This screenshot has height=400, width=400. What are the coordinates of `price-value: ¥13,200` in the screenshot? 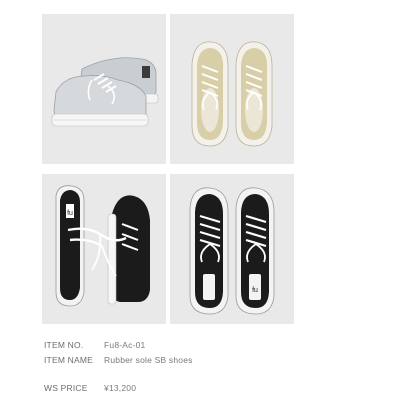 It's located at (120, 388).